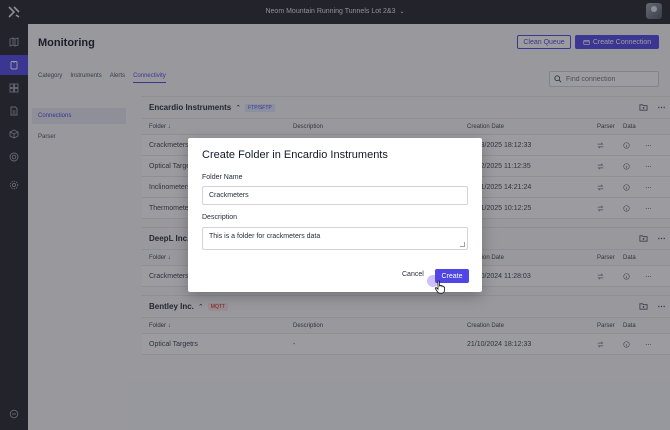 The image size is (670, 430). I want to click on description-label: Description, so click(220, 217).